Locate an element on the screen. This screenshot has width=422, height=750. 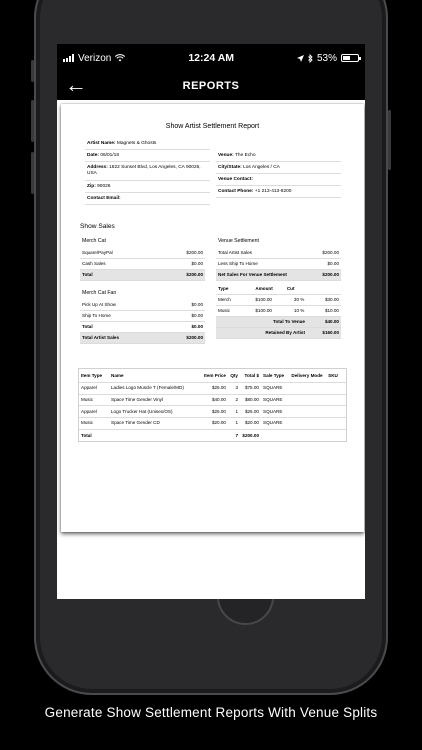
battery-percent: 53% is located at coordinates (326, 58).